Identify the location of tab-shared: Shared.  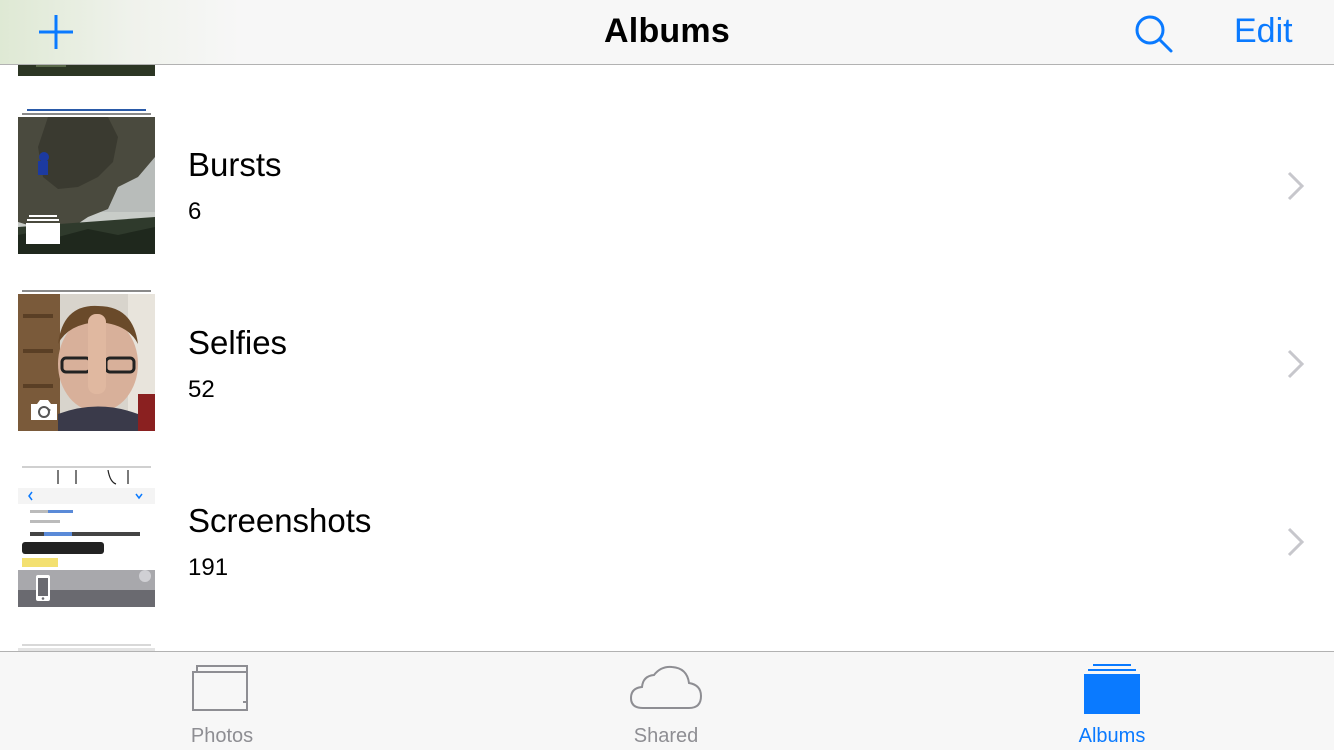
(666, 701).